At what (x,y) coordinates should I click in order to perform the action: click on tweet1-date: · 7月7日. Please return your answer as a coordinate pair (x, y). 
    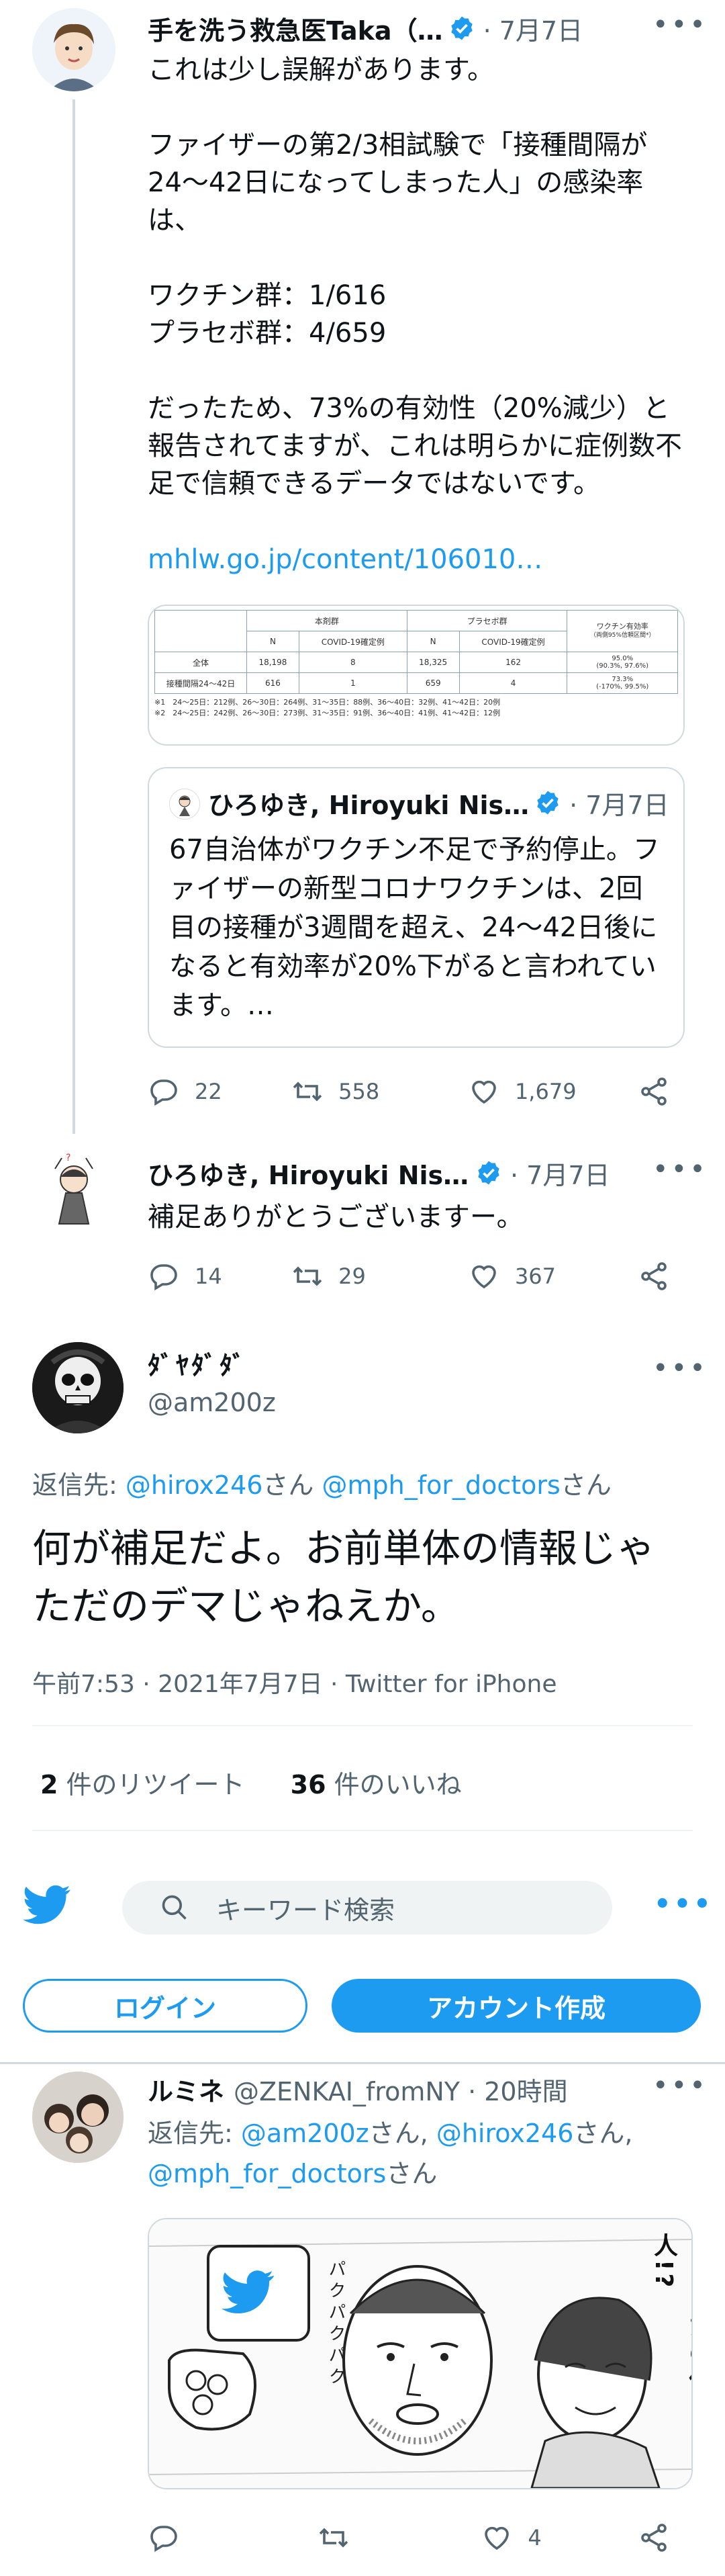
    Looking at the image, I should click on (533, 29).